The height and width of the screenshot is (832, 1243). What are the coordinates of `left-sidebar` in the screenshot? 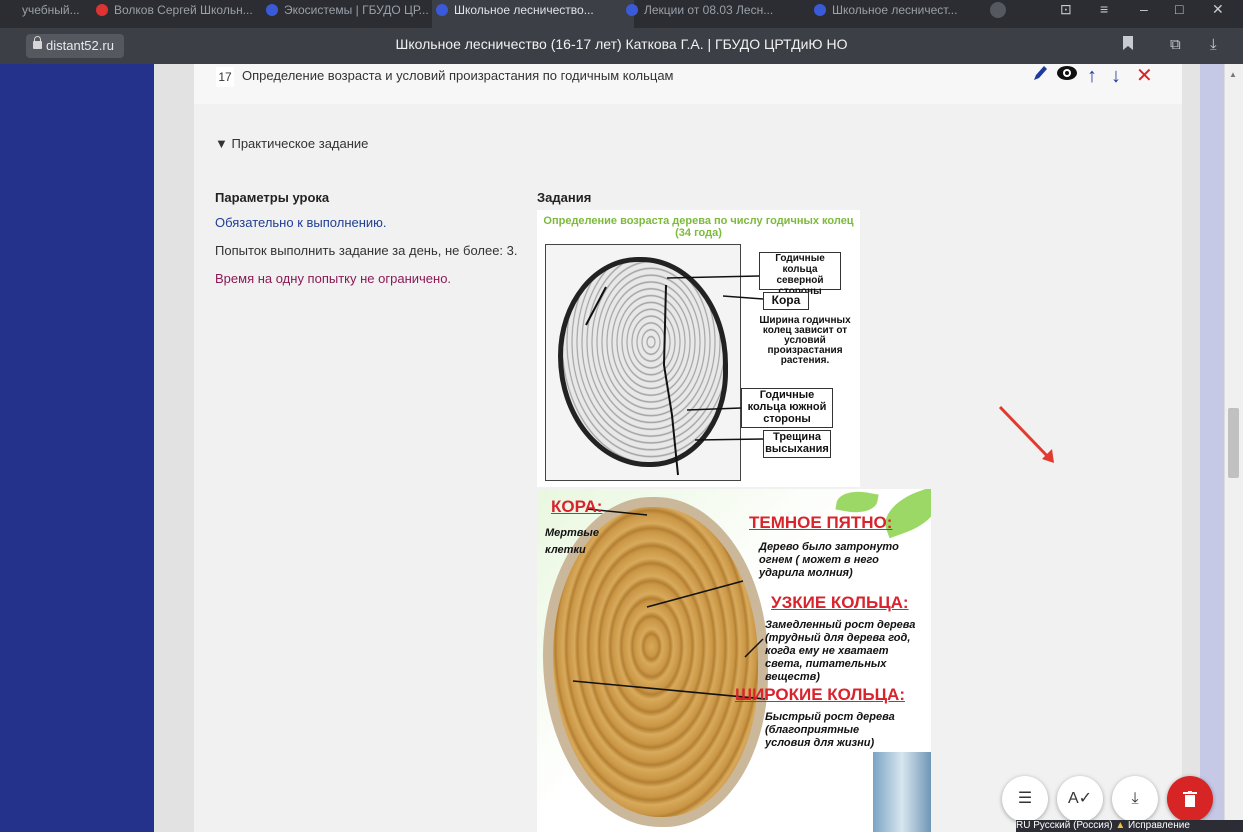 It's located at (77, 448).